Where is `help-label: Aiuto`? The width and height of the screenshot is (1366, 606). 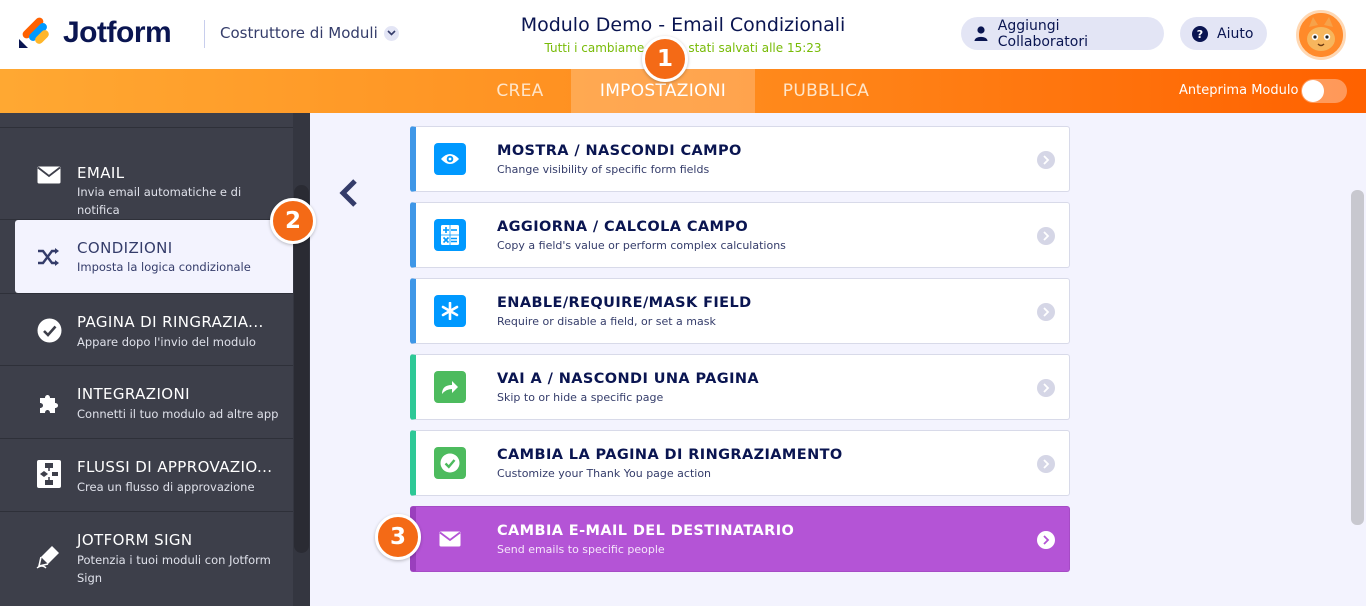
help-label: Aiuto is located at coordinates (1235, 33).